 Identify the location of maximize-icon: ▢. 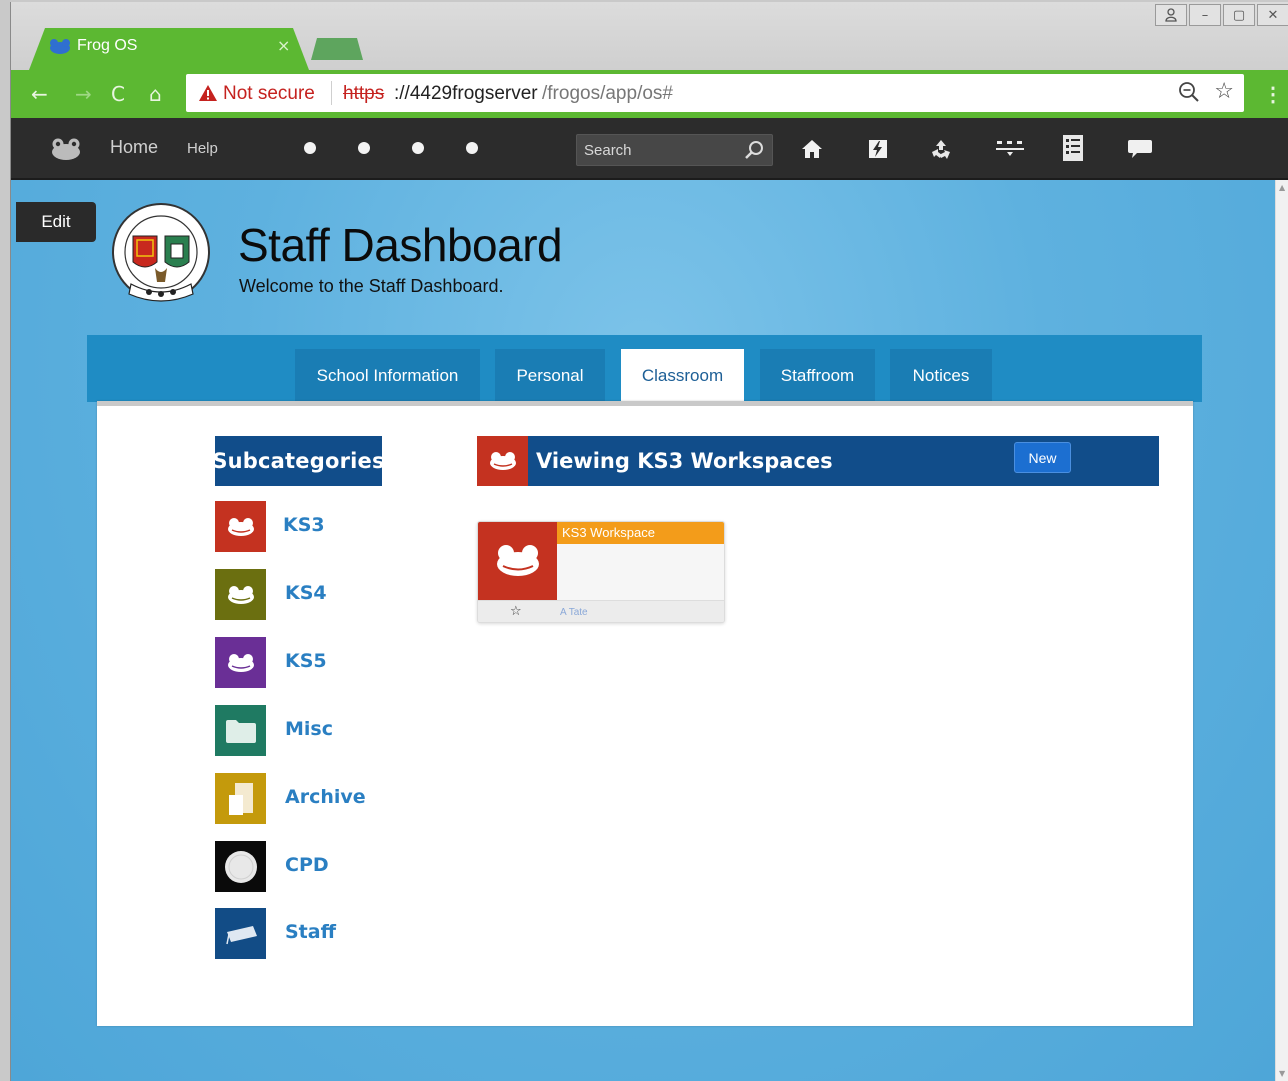
(1239, 15).